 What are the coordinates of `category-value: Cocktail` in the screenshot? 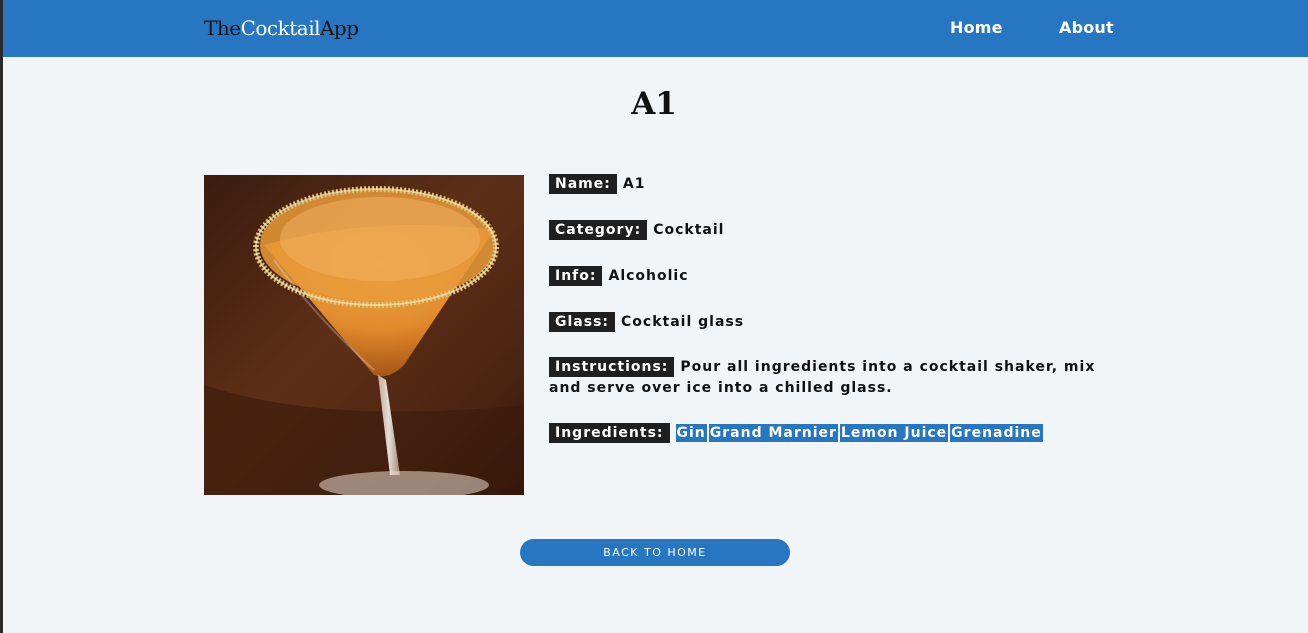 It's located at (689, 230).